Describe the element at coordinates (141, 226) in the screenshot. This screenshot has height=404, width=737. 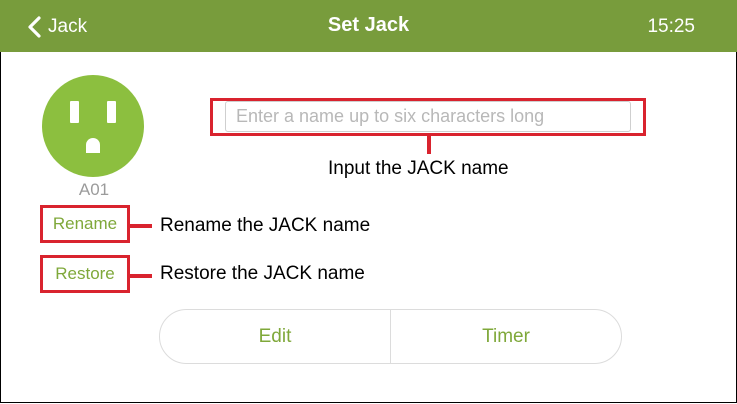
I see `rename-callout-line` at that location.